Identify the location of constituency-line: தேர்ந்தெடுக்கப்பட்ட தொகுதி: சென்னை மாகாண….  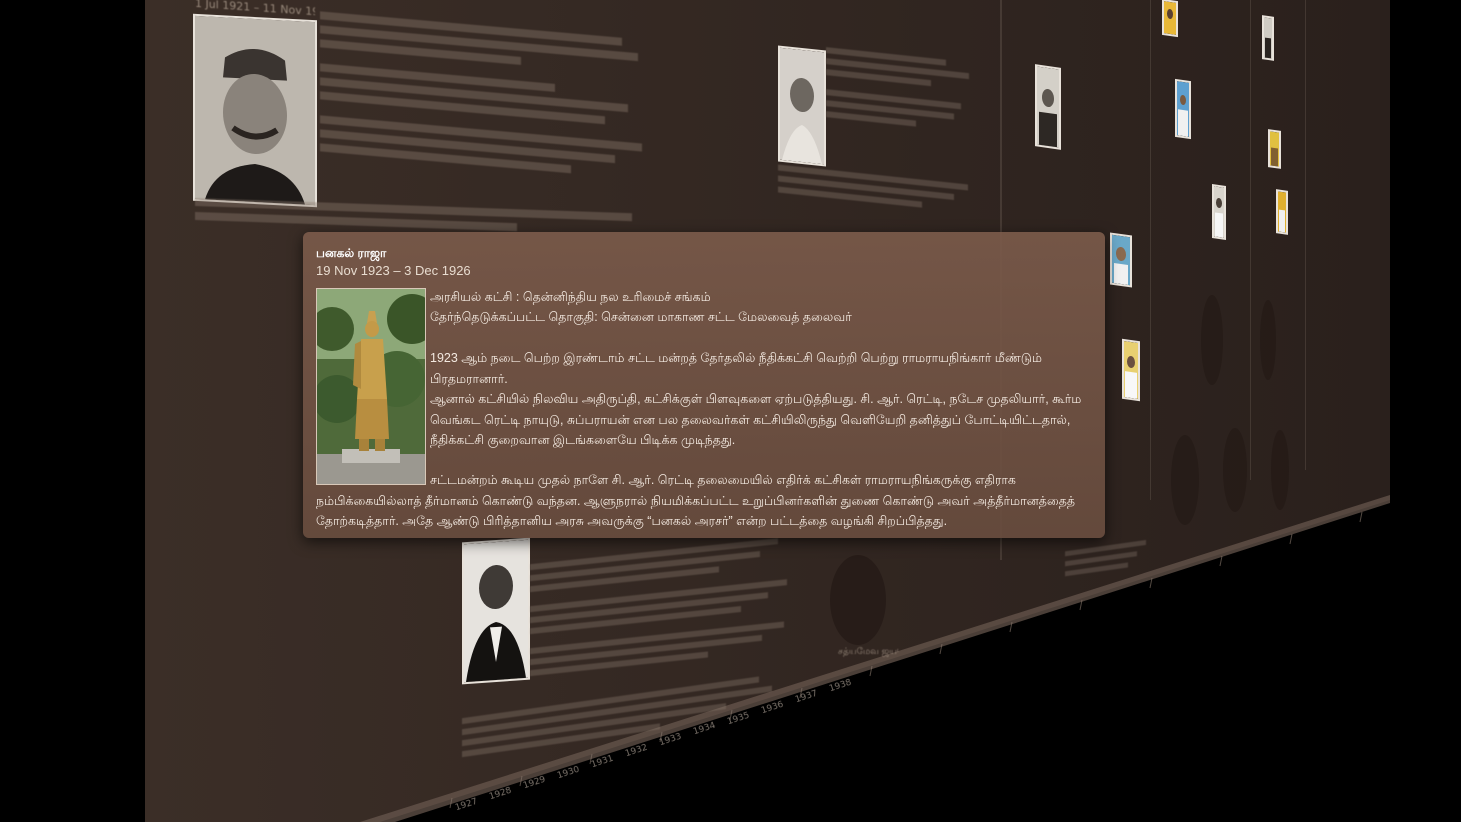
(641, 317).